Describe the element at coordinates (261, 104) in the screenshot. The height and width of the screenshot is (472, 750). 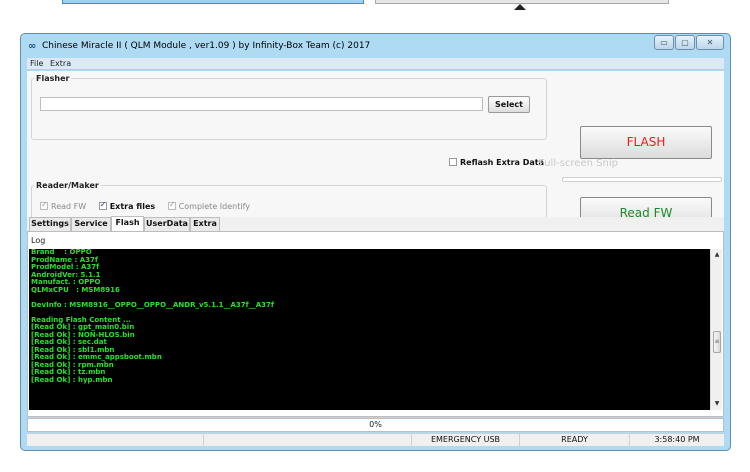
I see `firmware-path-input` at that location.